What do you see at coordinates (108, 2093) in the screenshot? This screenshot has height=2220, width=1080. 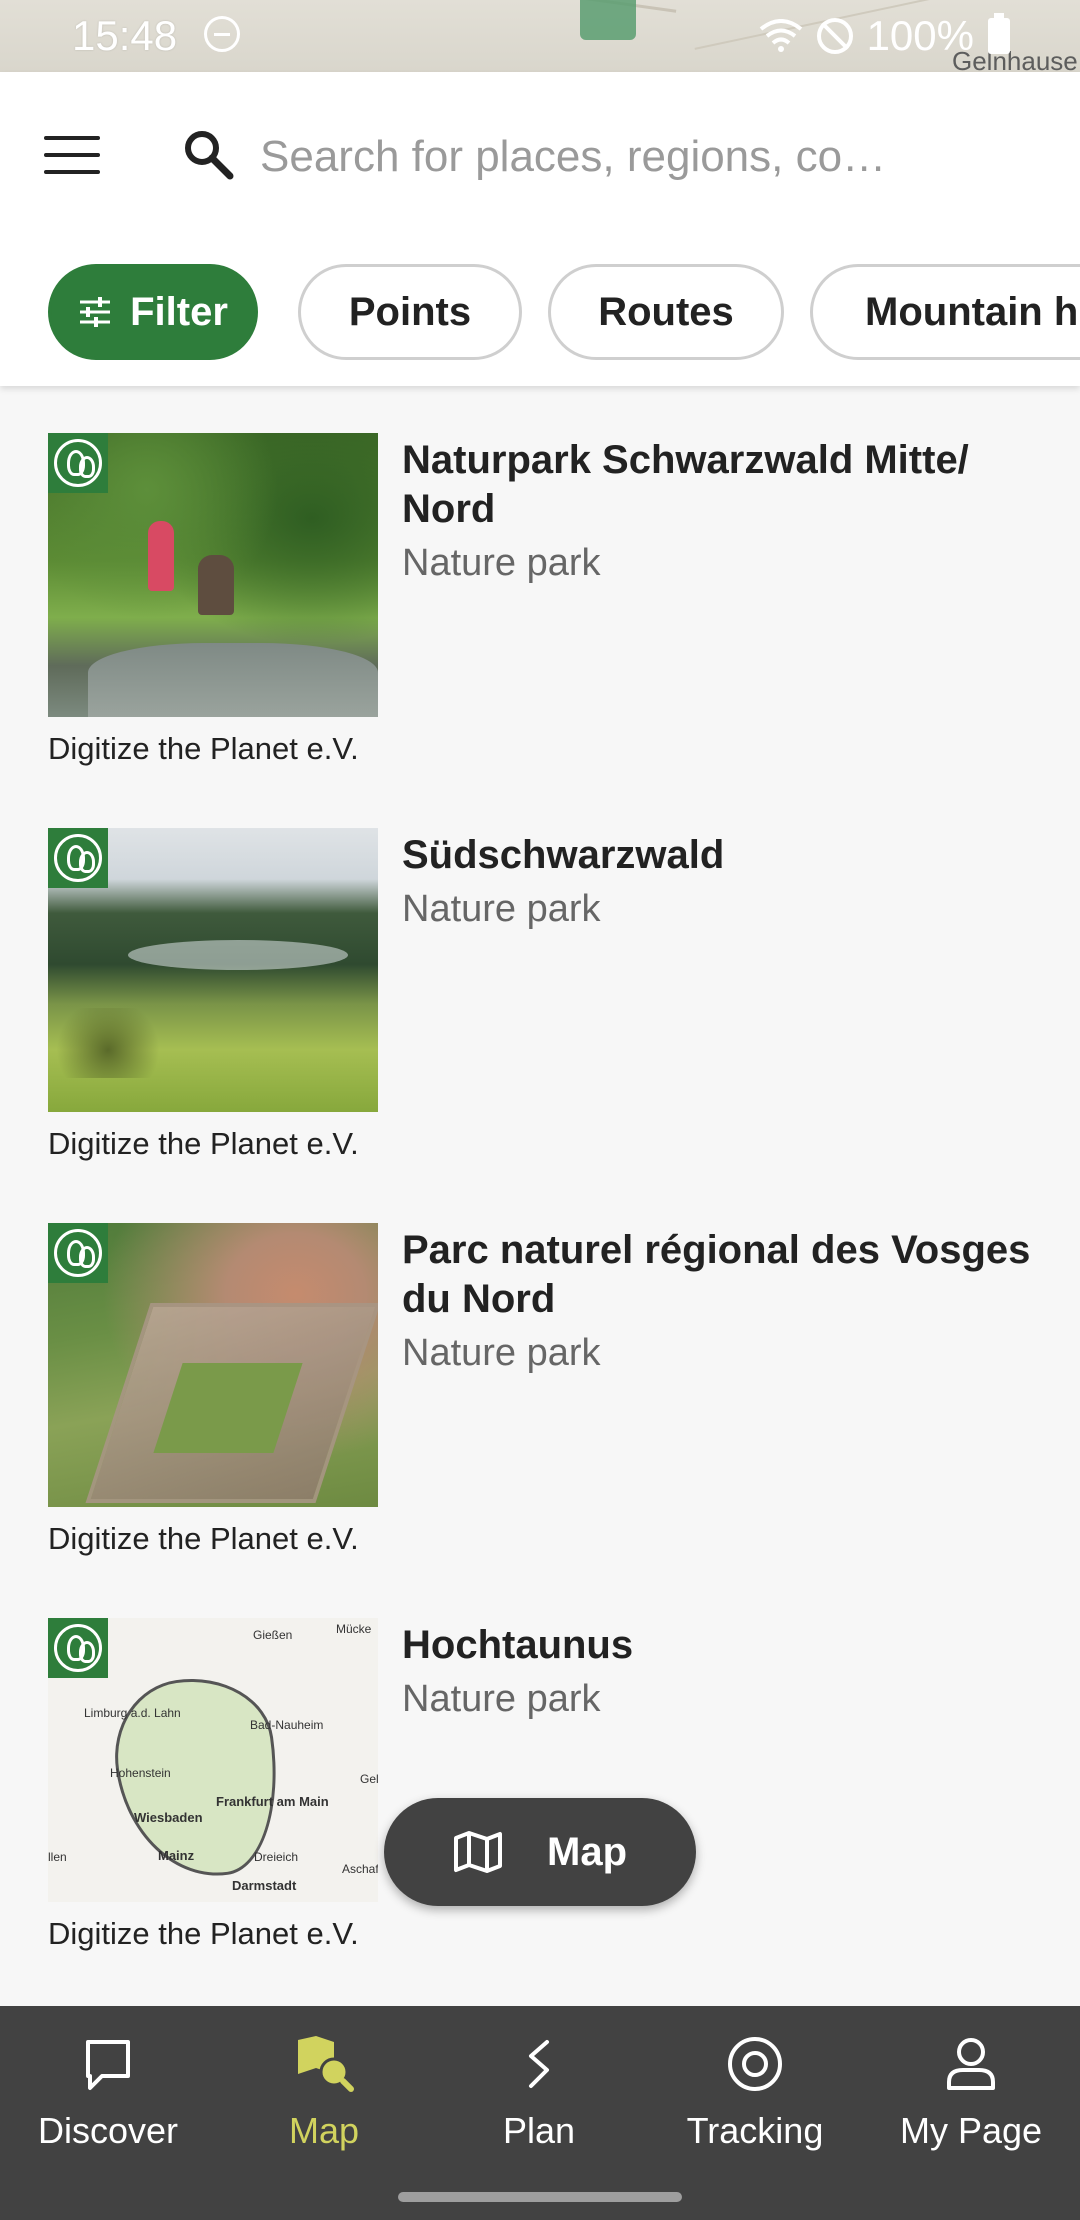 I see `nav-discover: Discover` at bounding box center [108, 2093].